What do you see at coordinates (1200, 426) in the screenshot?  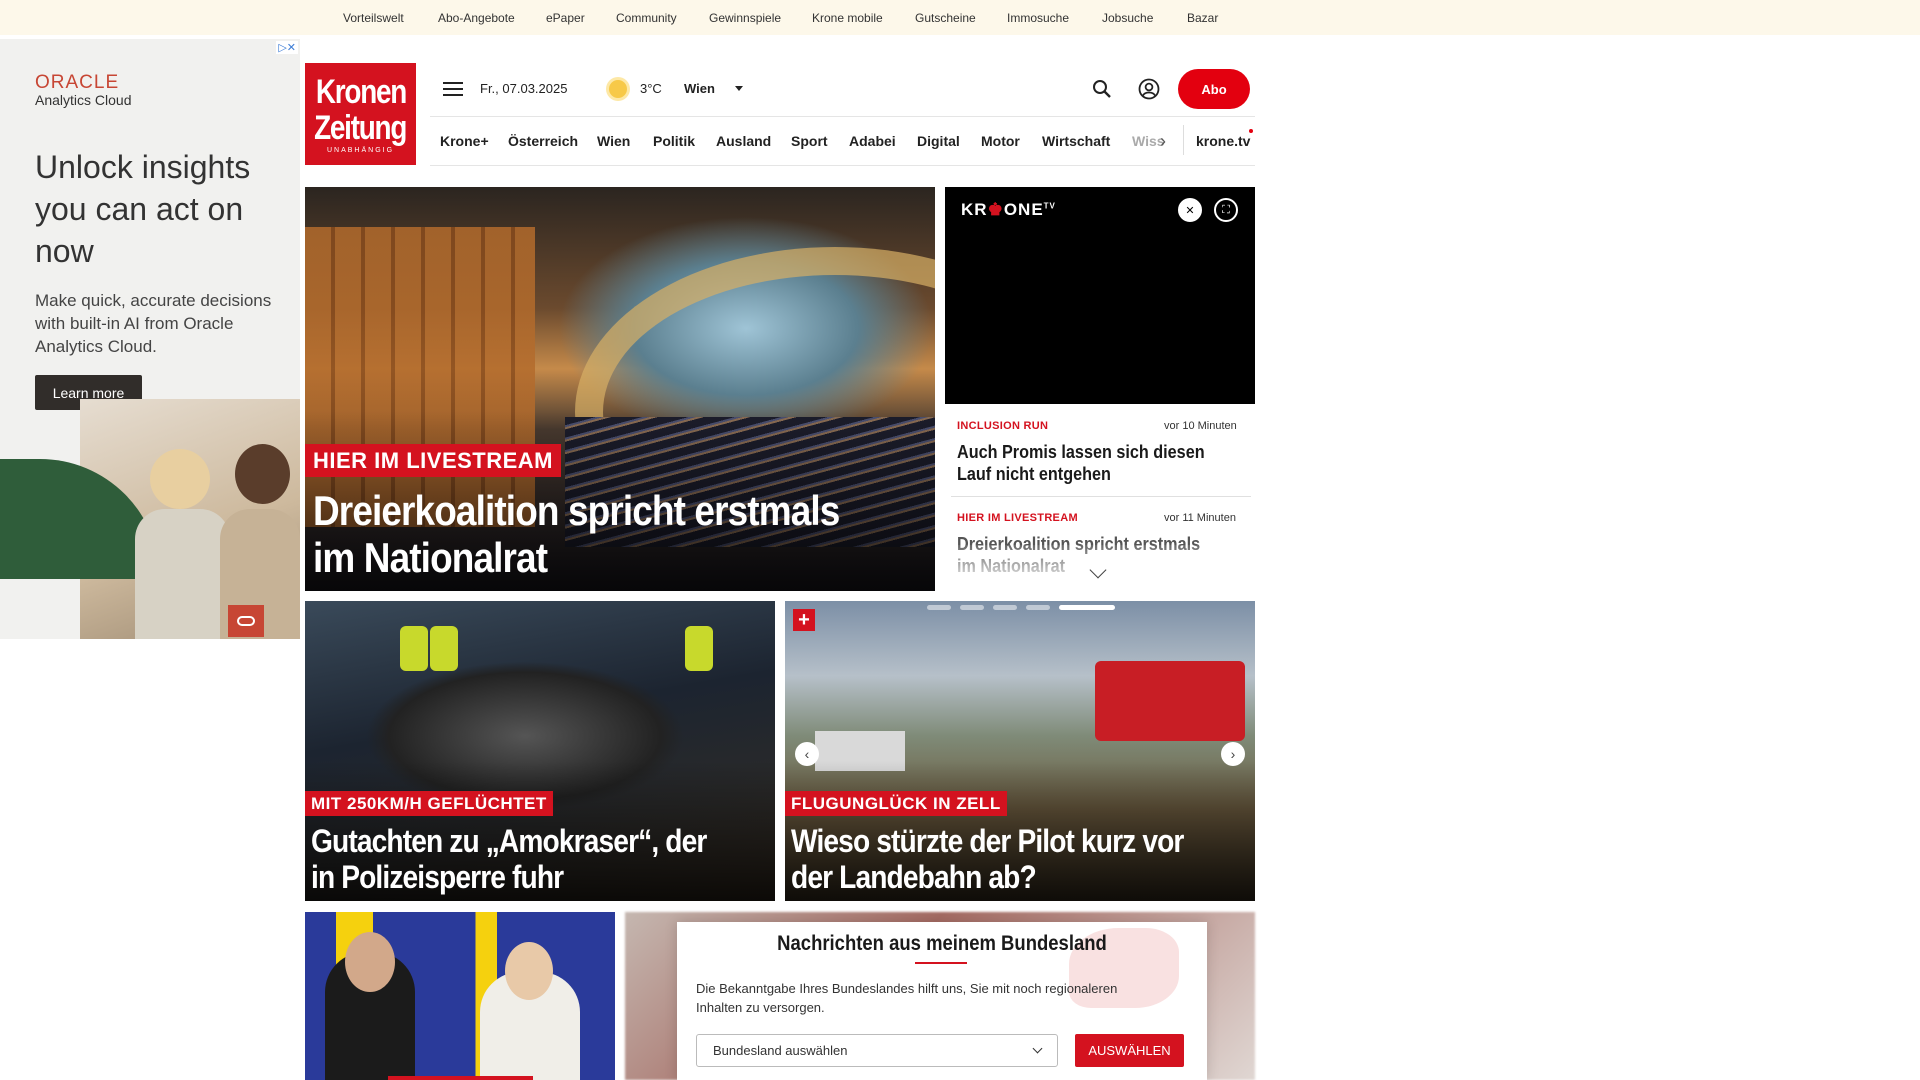 I see `side-item-time: vor 10 Minuten` at bounding box center [1200, 426].